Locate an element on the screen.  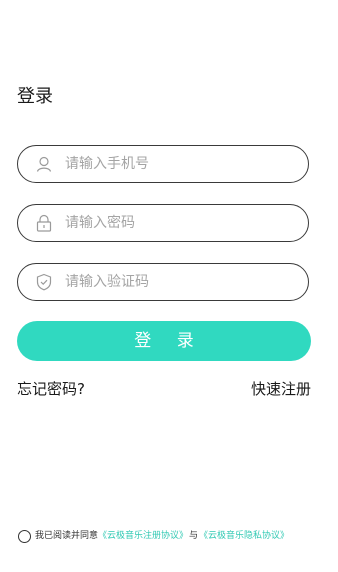
password-input is located at coordinates (175, 223).